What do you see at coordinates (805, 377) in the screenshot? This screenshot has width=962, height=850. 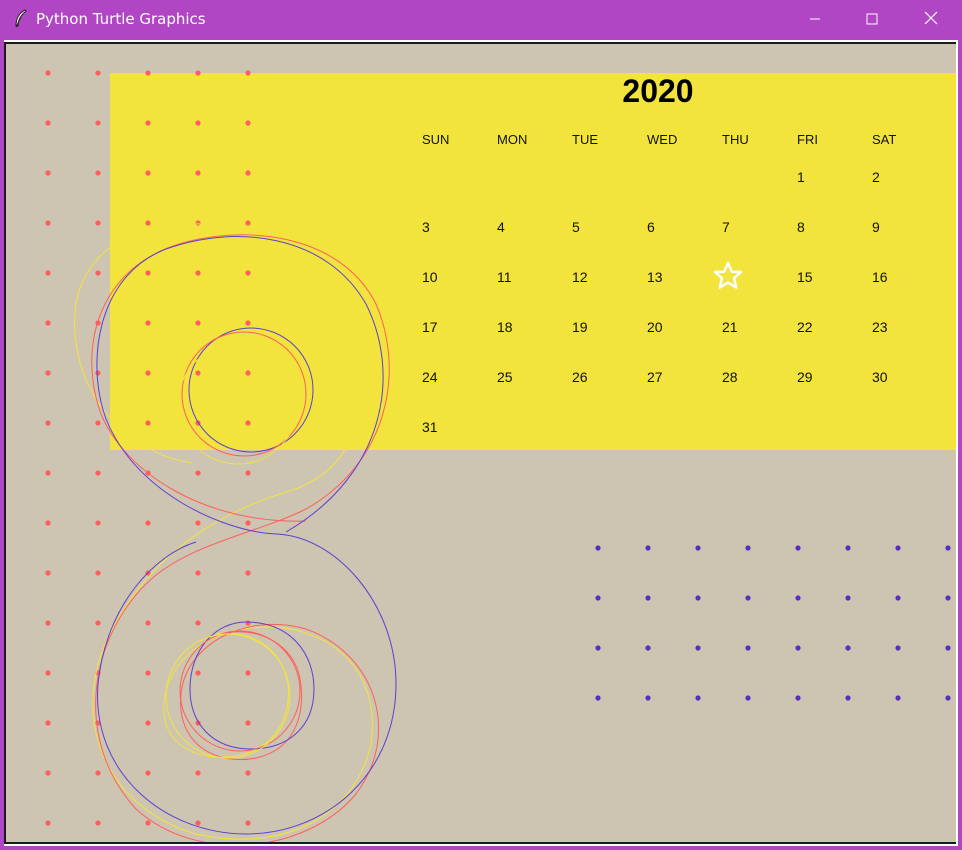 I see `calendar-day: 29` at bounding box center [805, 377].